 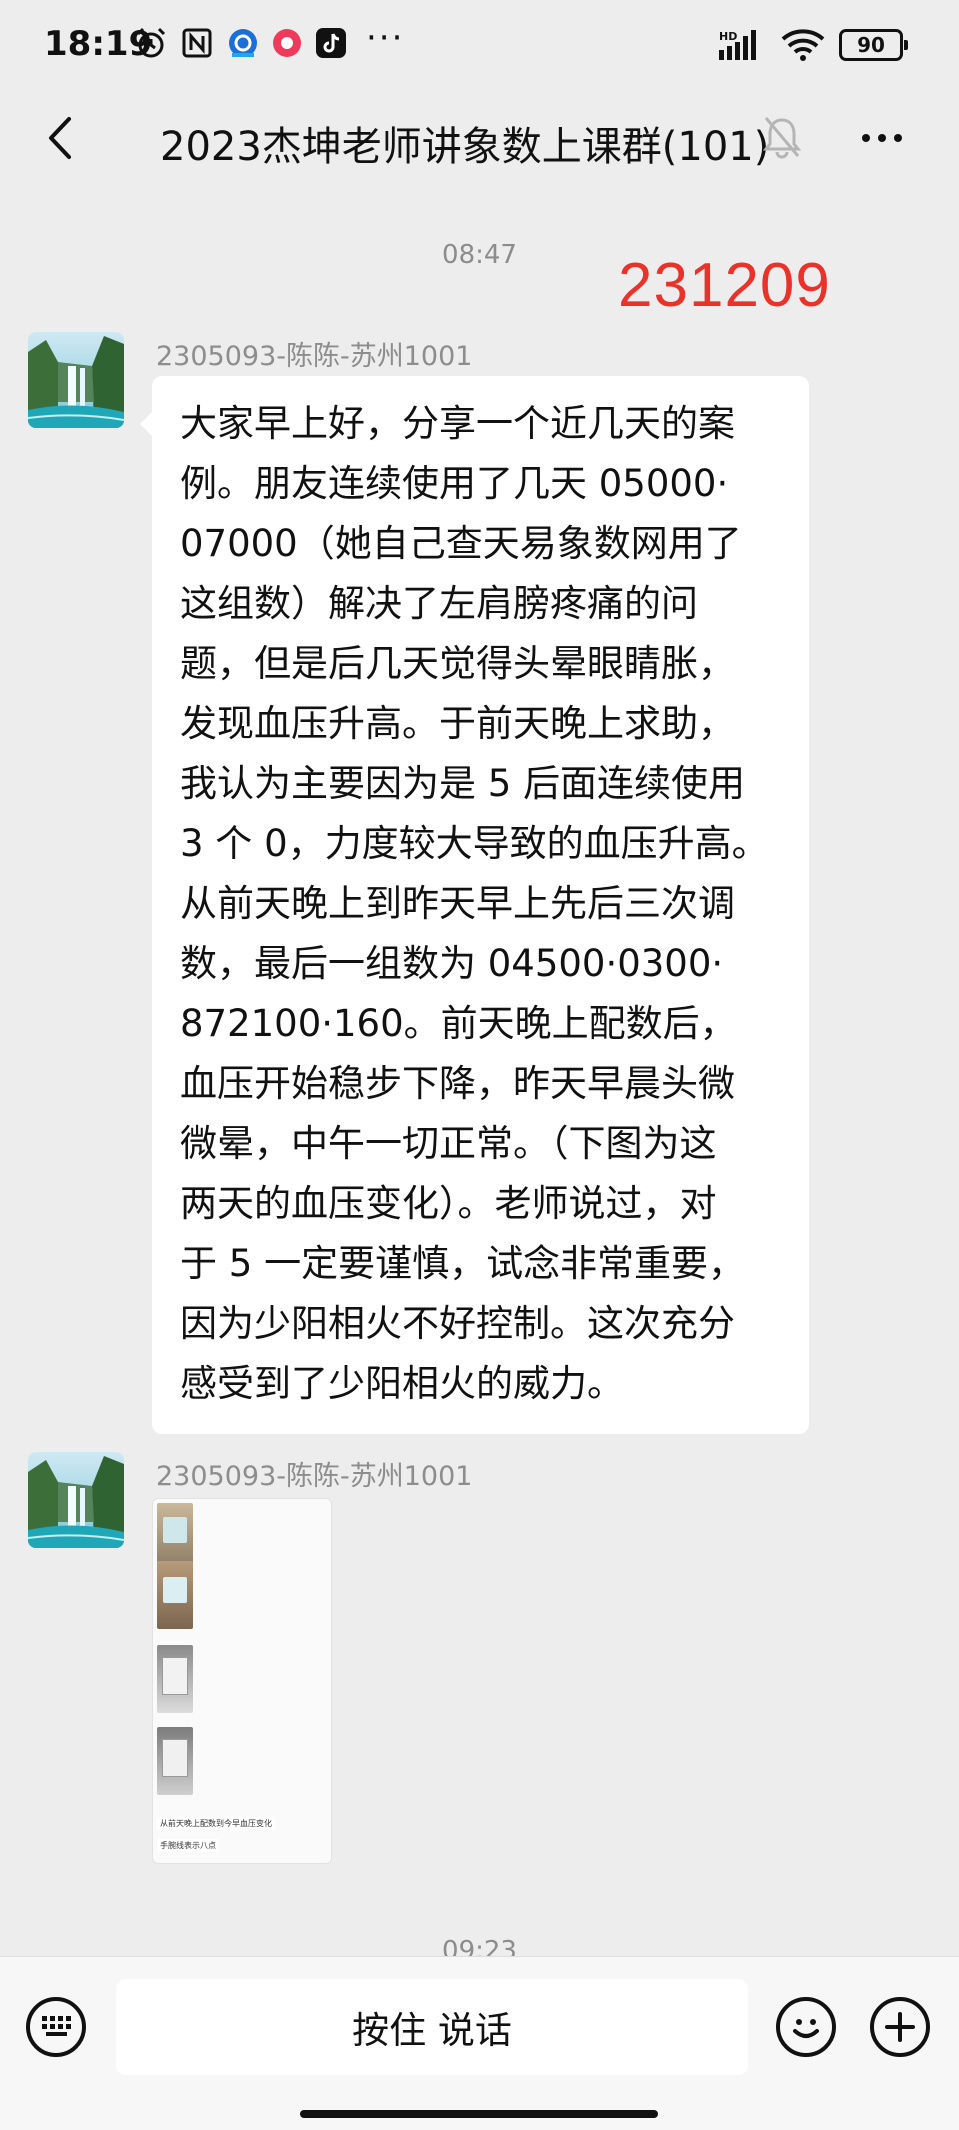 What do you see at coordinates (385, 38) in the screenshot?
I see `status-more-dots: ···` at bounding box center [385, 38].